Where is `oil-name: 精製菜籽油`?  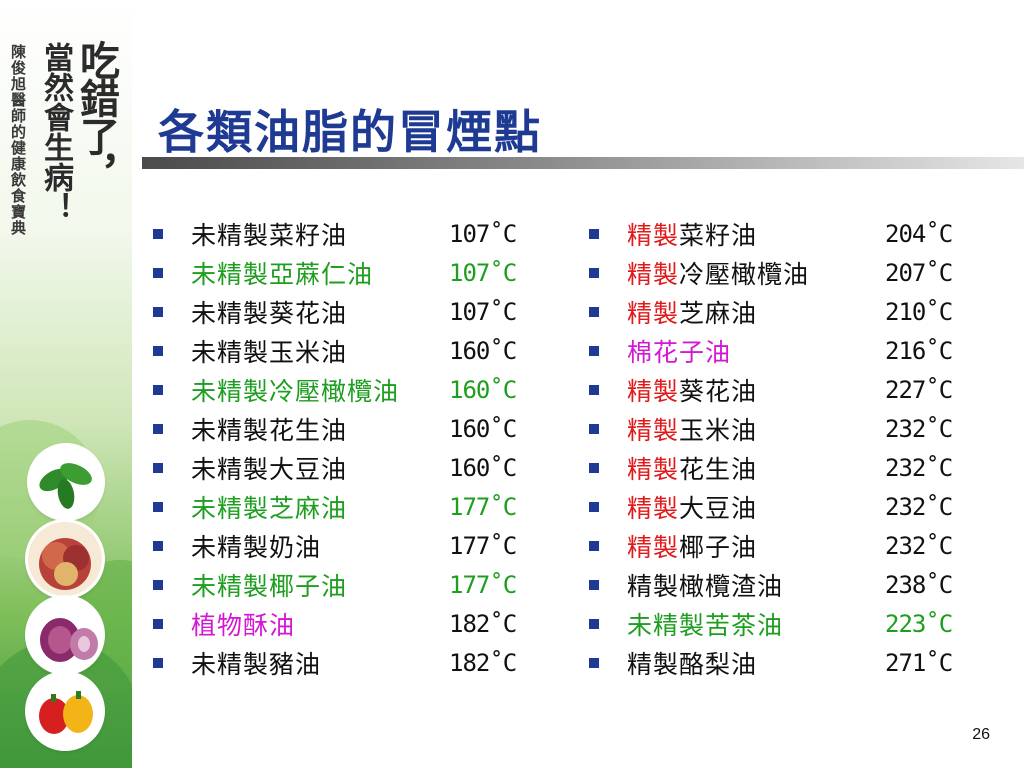
oil-name: 精製菜籽油 is located at coordinates (756, 234).